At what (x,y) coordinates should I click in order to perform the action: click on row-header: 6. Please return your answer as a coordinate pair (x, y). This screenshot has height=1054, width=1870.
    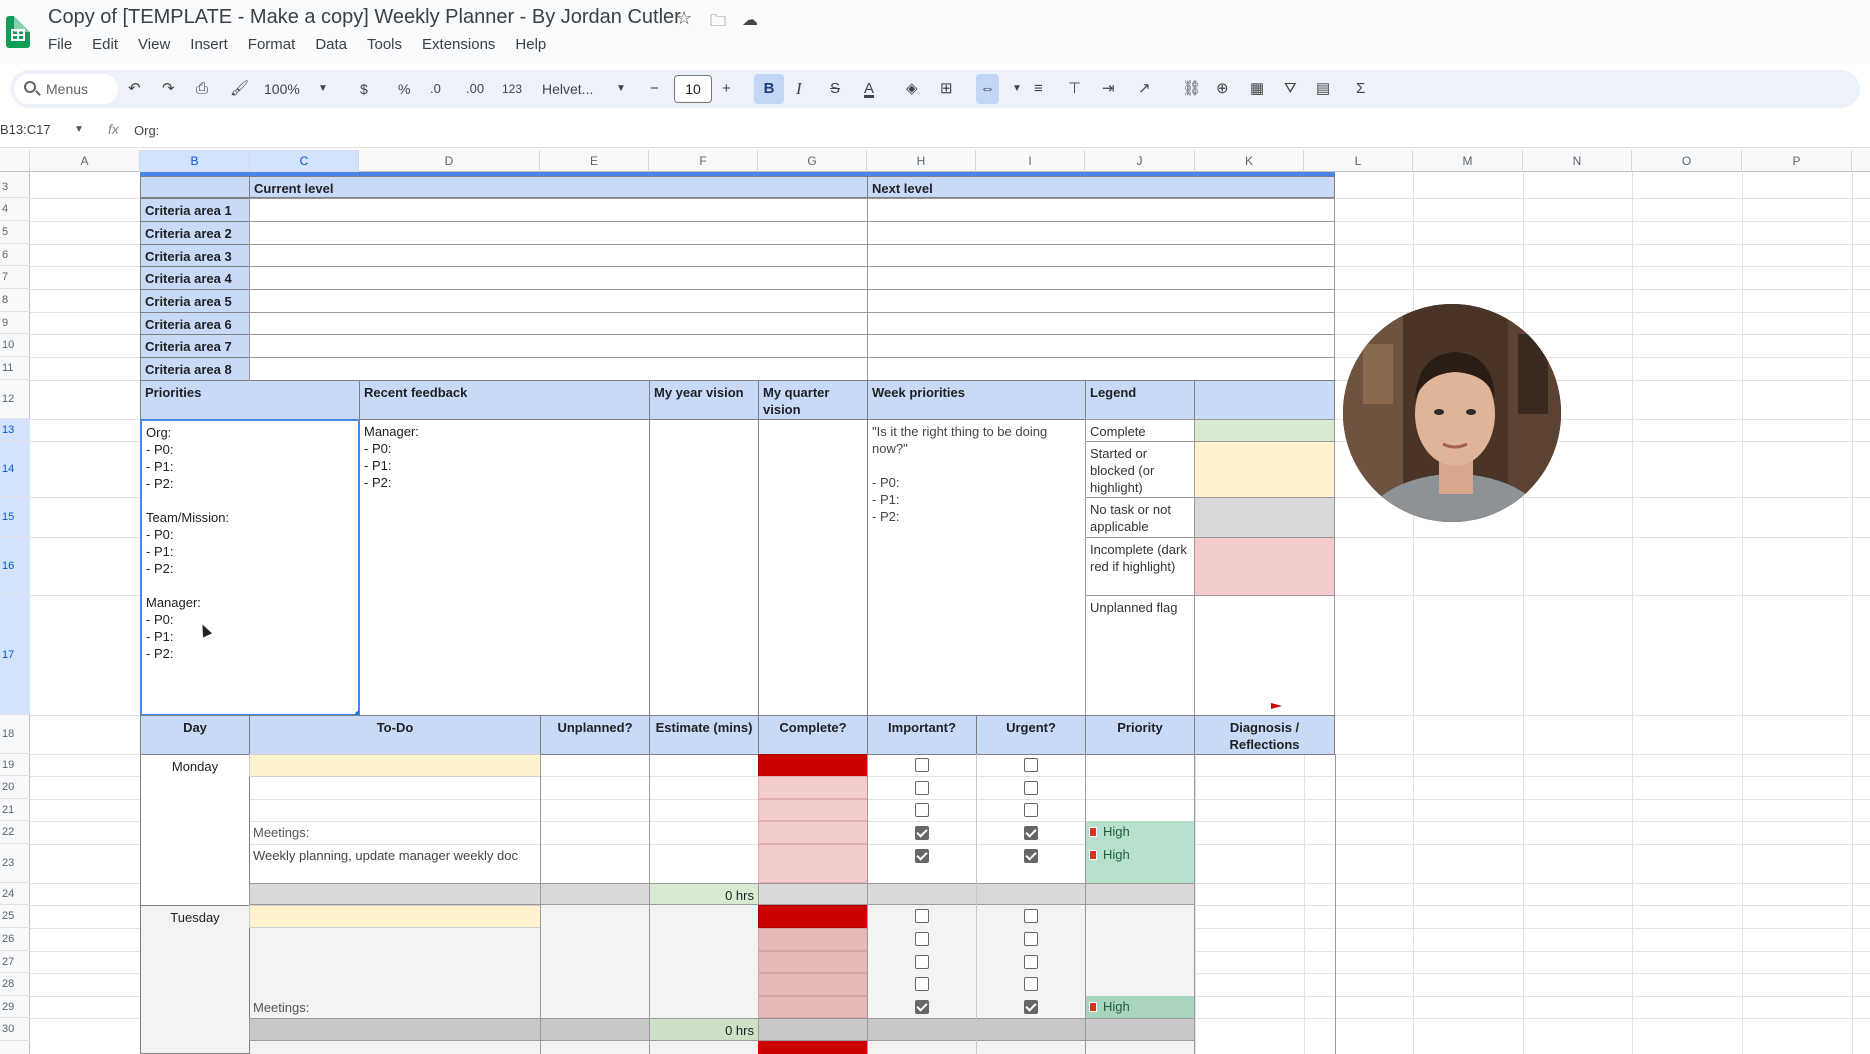
    Looking at the image, I should click on (15, 255).